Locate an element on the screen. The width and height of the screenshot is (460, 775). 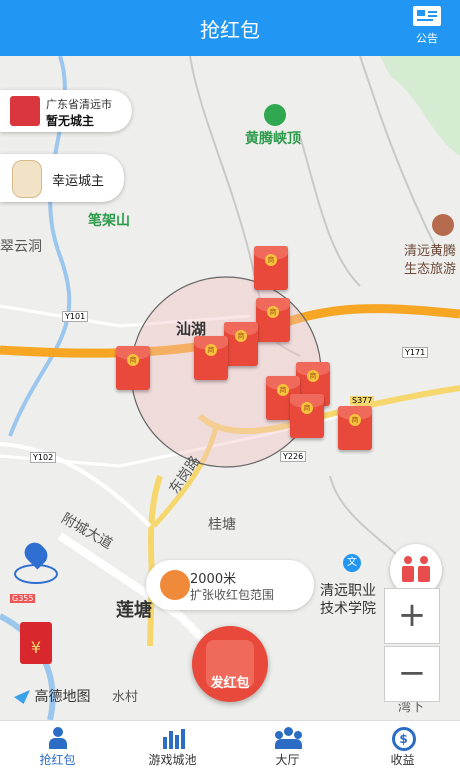
place-label: 笔架山 is located at coordinates (109, 221).